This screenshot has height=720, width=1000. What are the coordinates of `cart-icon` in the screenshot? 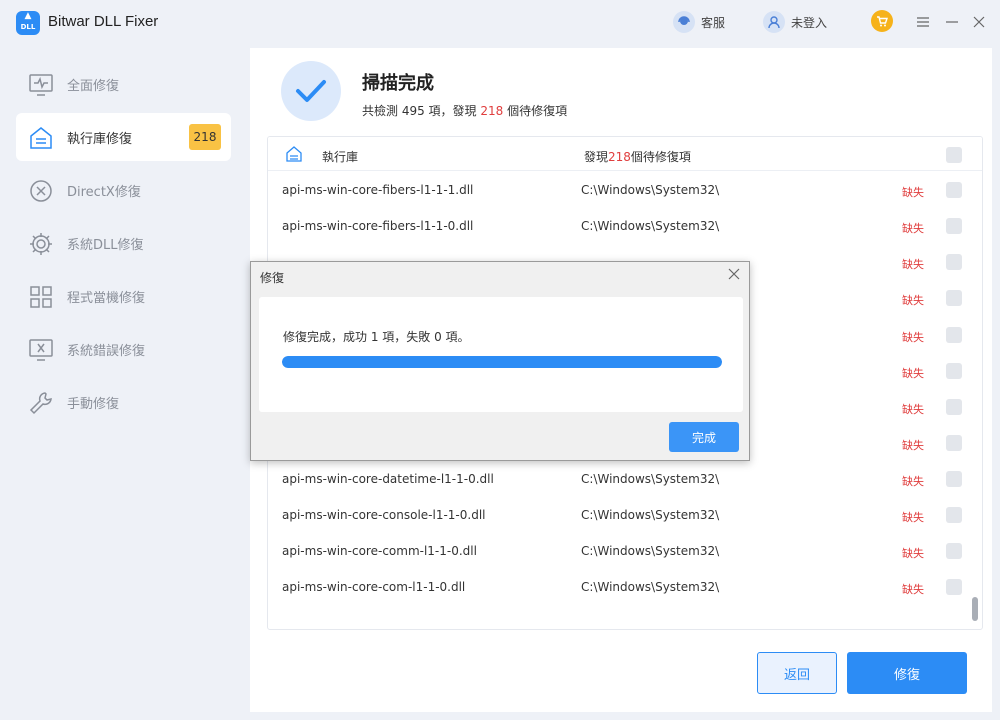 It's located at (882, 21).